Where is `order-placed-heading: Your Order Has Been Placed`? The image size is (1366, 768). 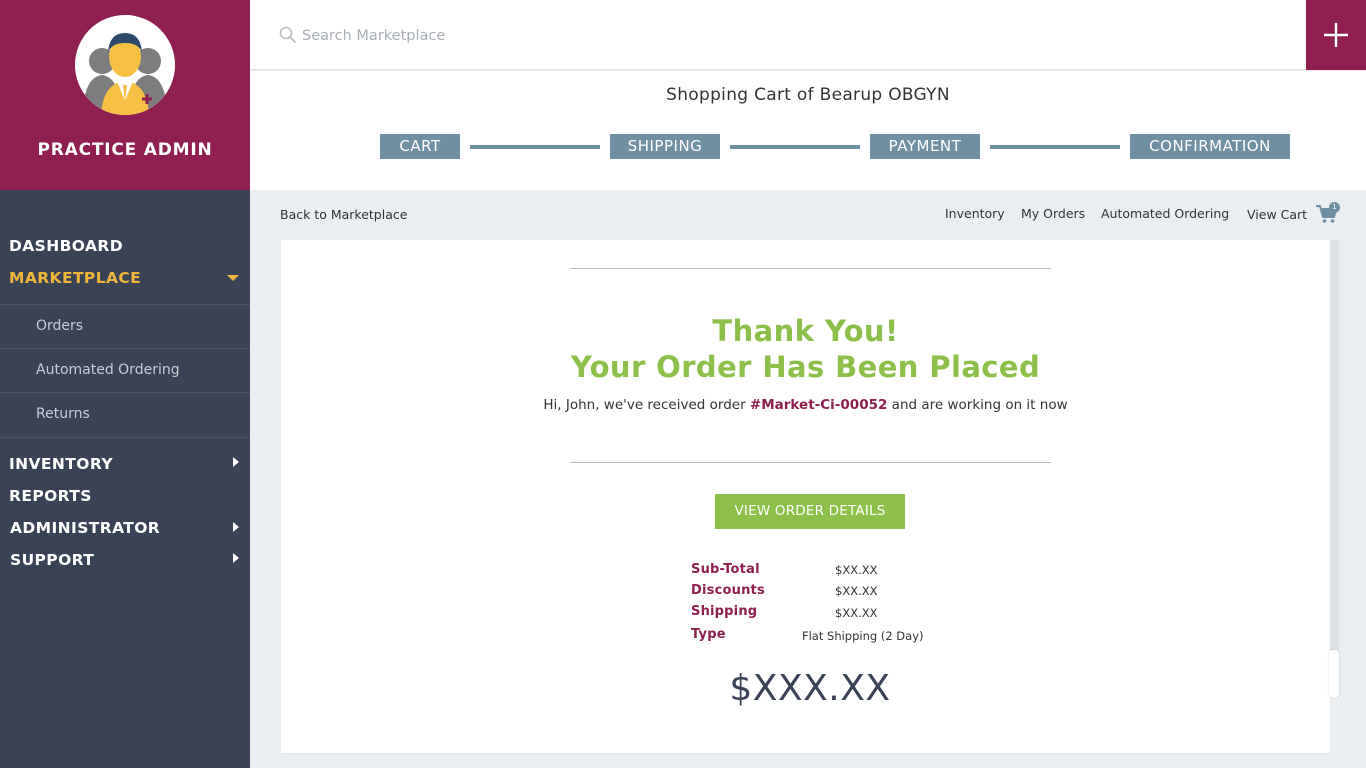
order-placed-heading: Your Order Has Been Placed is located at coordinates (805, 367).